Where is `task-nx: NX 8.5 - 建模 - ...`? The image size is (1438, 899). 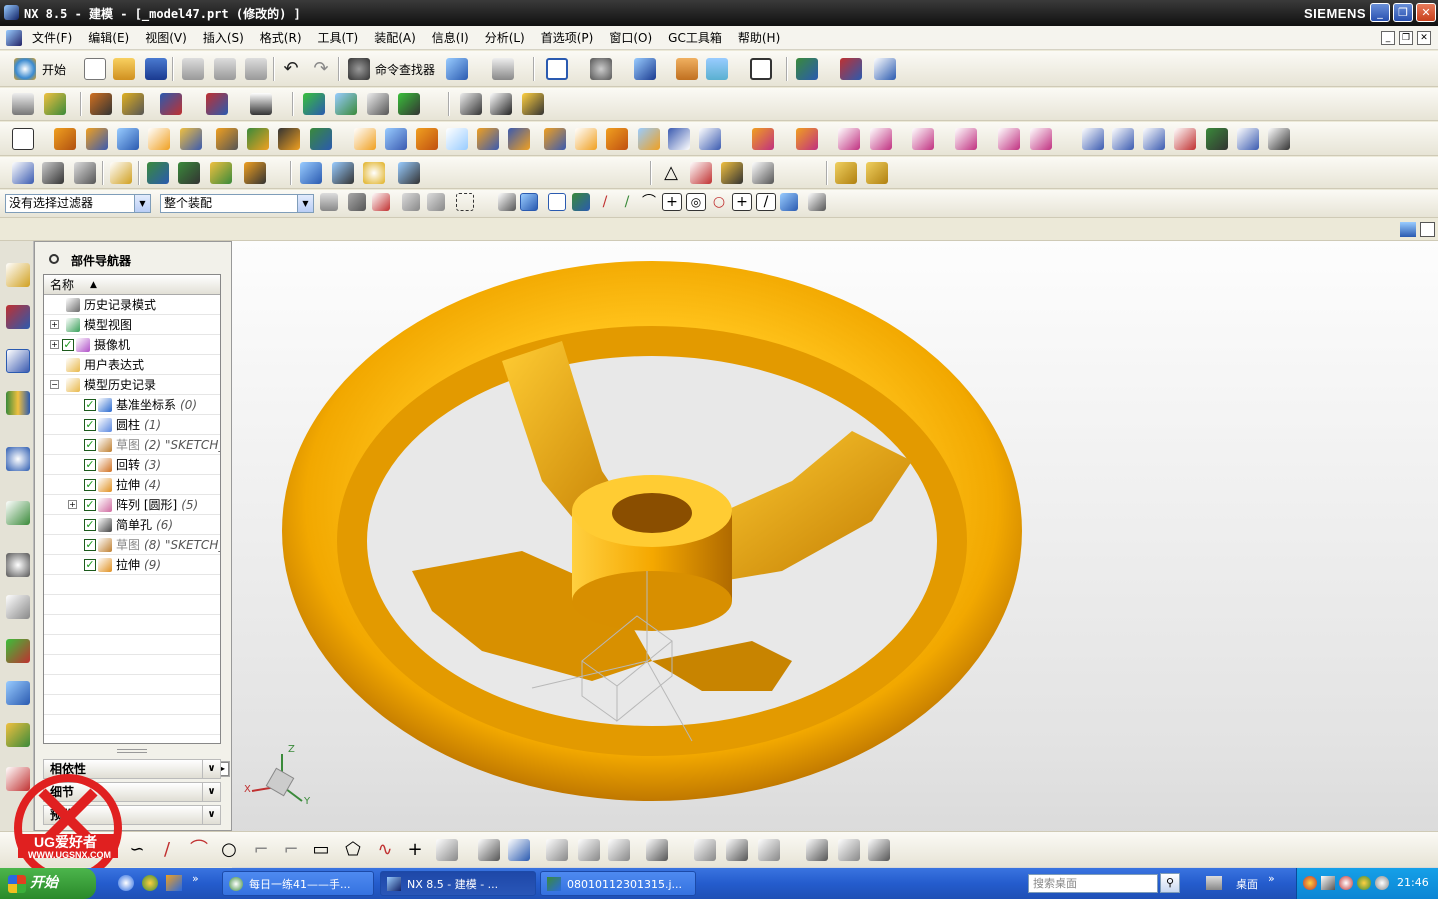
task-nx: NX 8.5 - 建模 - ... is located at coordinates (458, 883).